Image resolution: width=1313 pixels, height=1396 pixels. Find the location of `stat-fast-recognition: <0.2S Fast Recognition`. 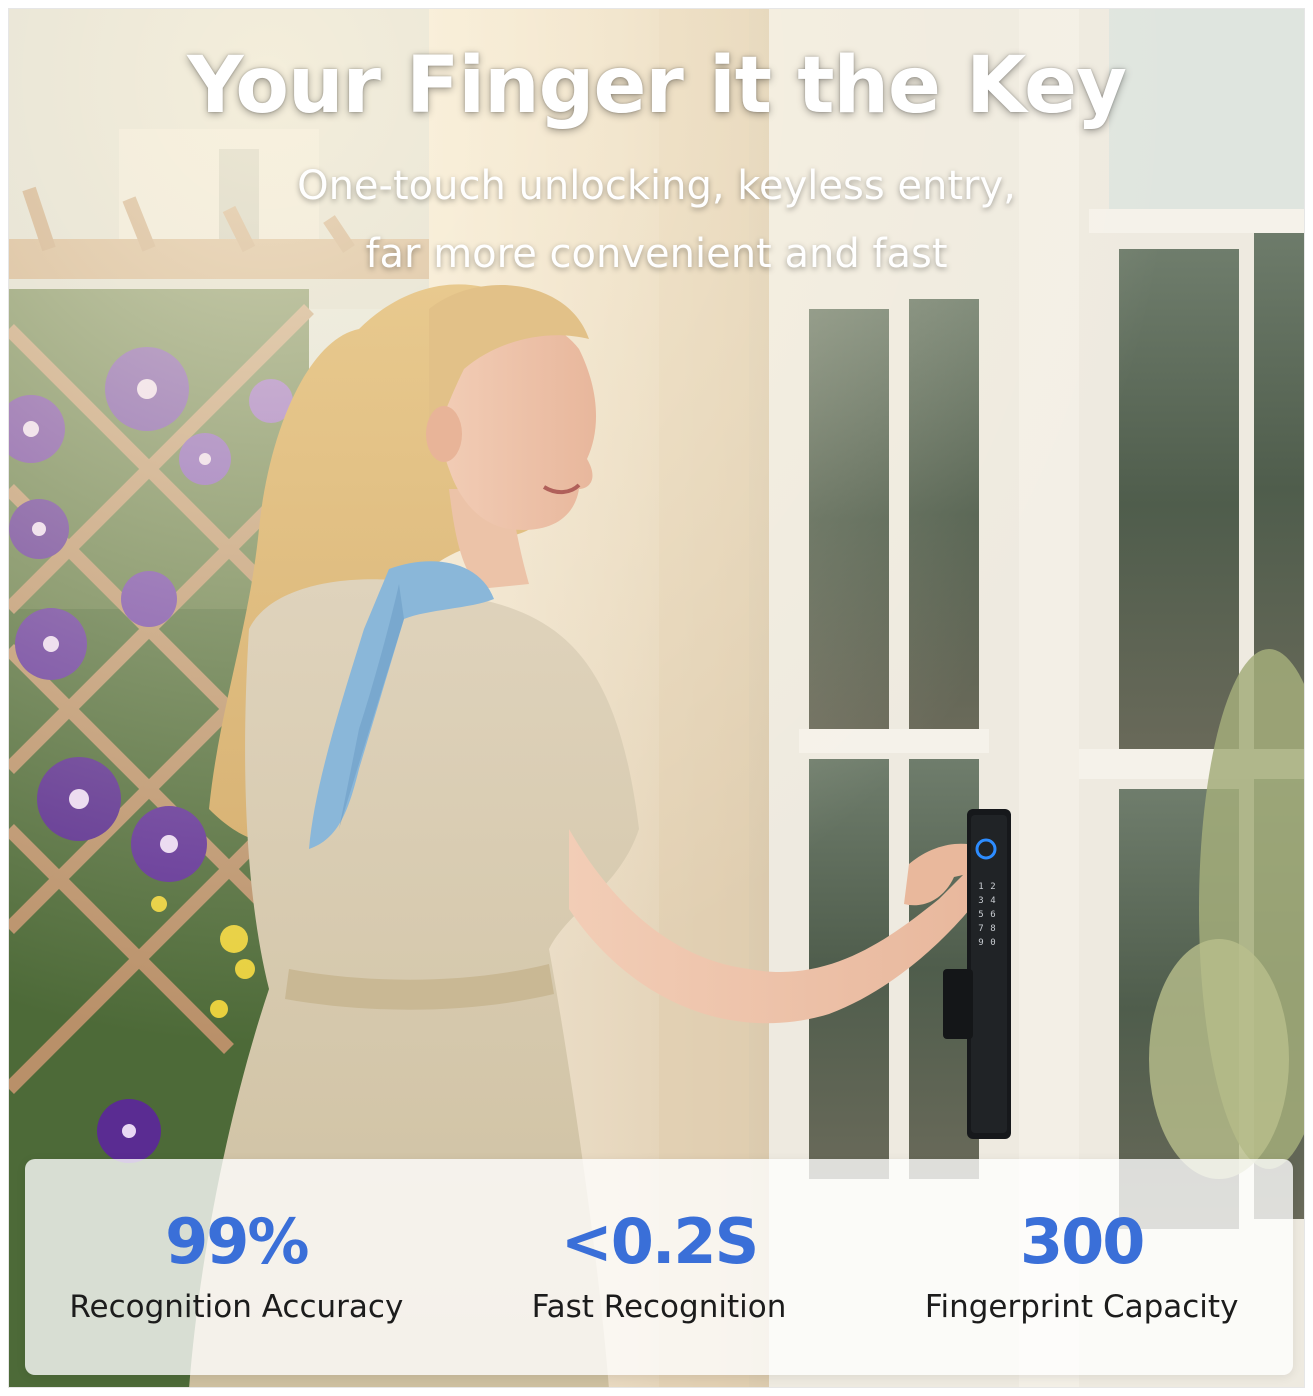

stat-fast-recognition: <0.2S Fast Recognition is located at coordinates (659, 1267).